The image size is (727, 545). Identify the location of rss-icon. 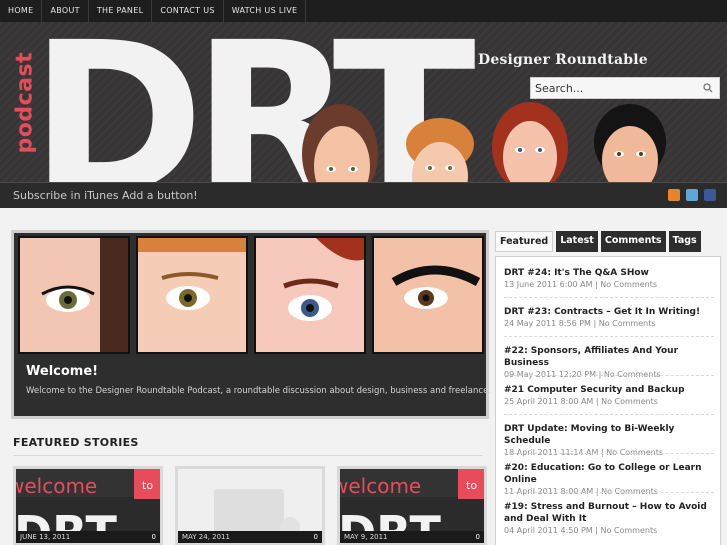
(674, 195).